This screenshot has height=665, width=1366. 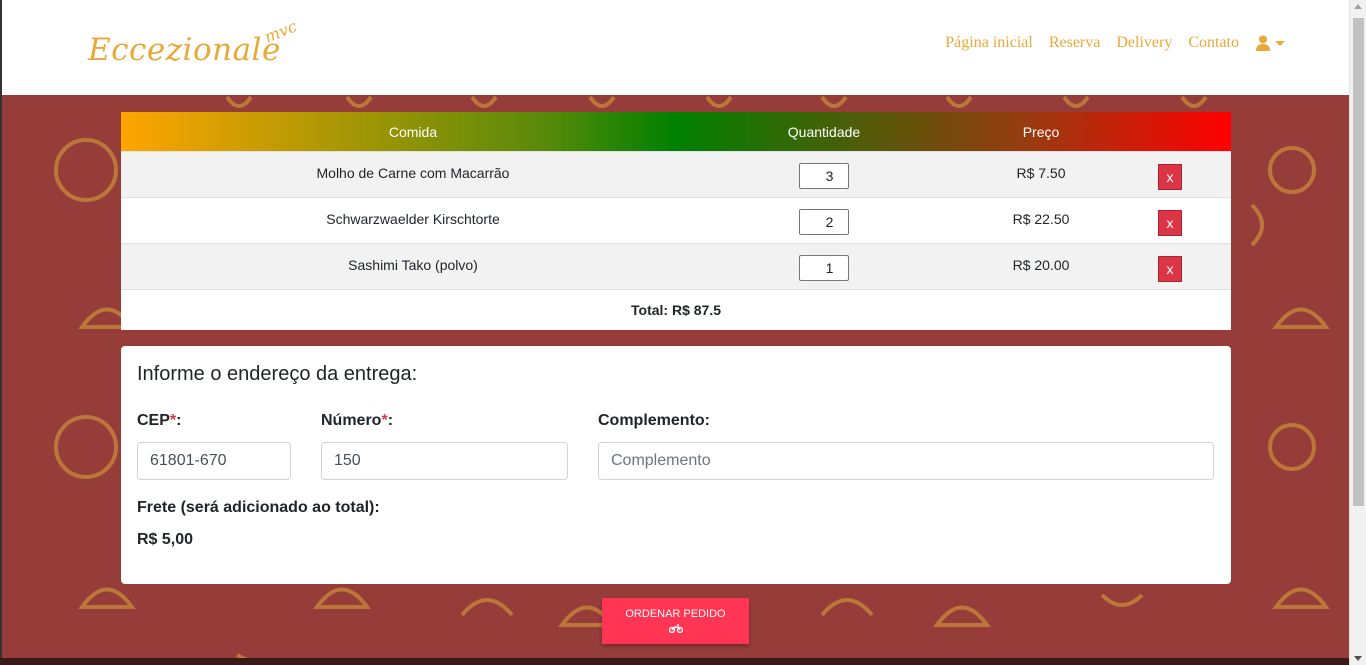 I want to click on bottom-edge, so click(x=674, y=661).